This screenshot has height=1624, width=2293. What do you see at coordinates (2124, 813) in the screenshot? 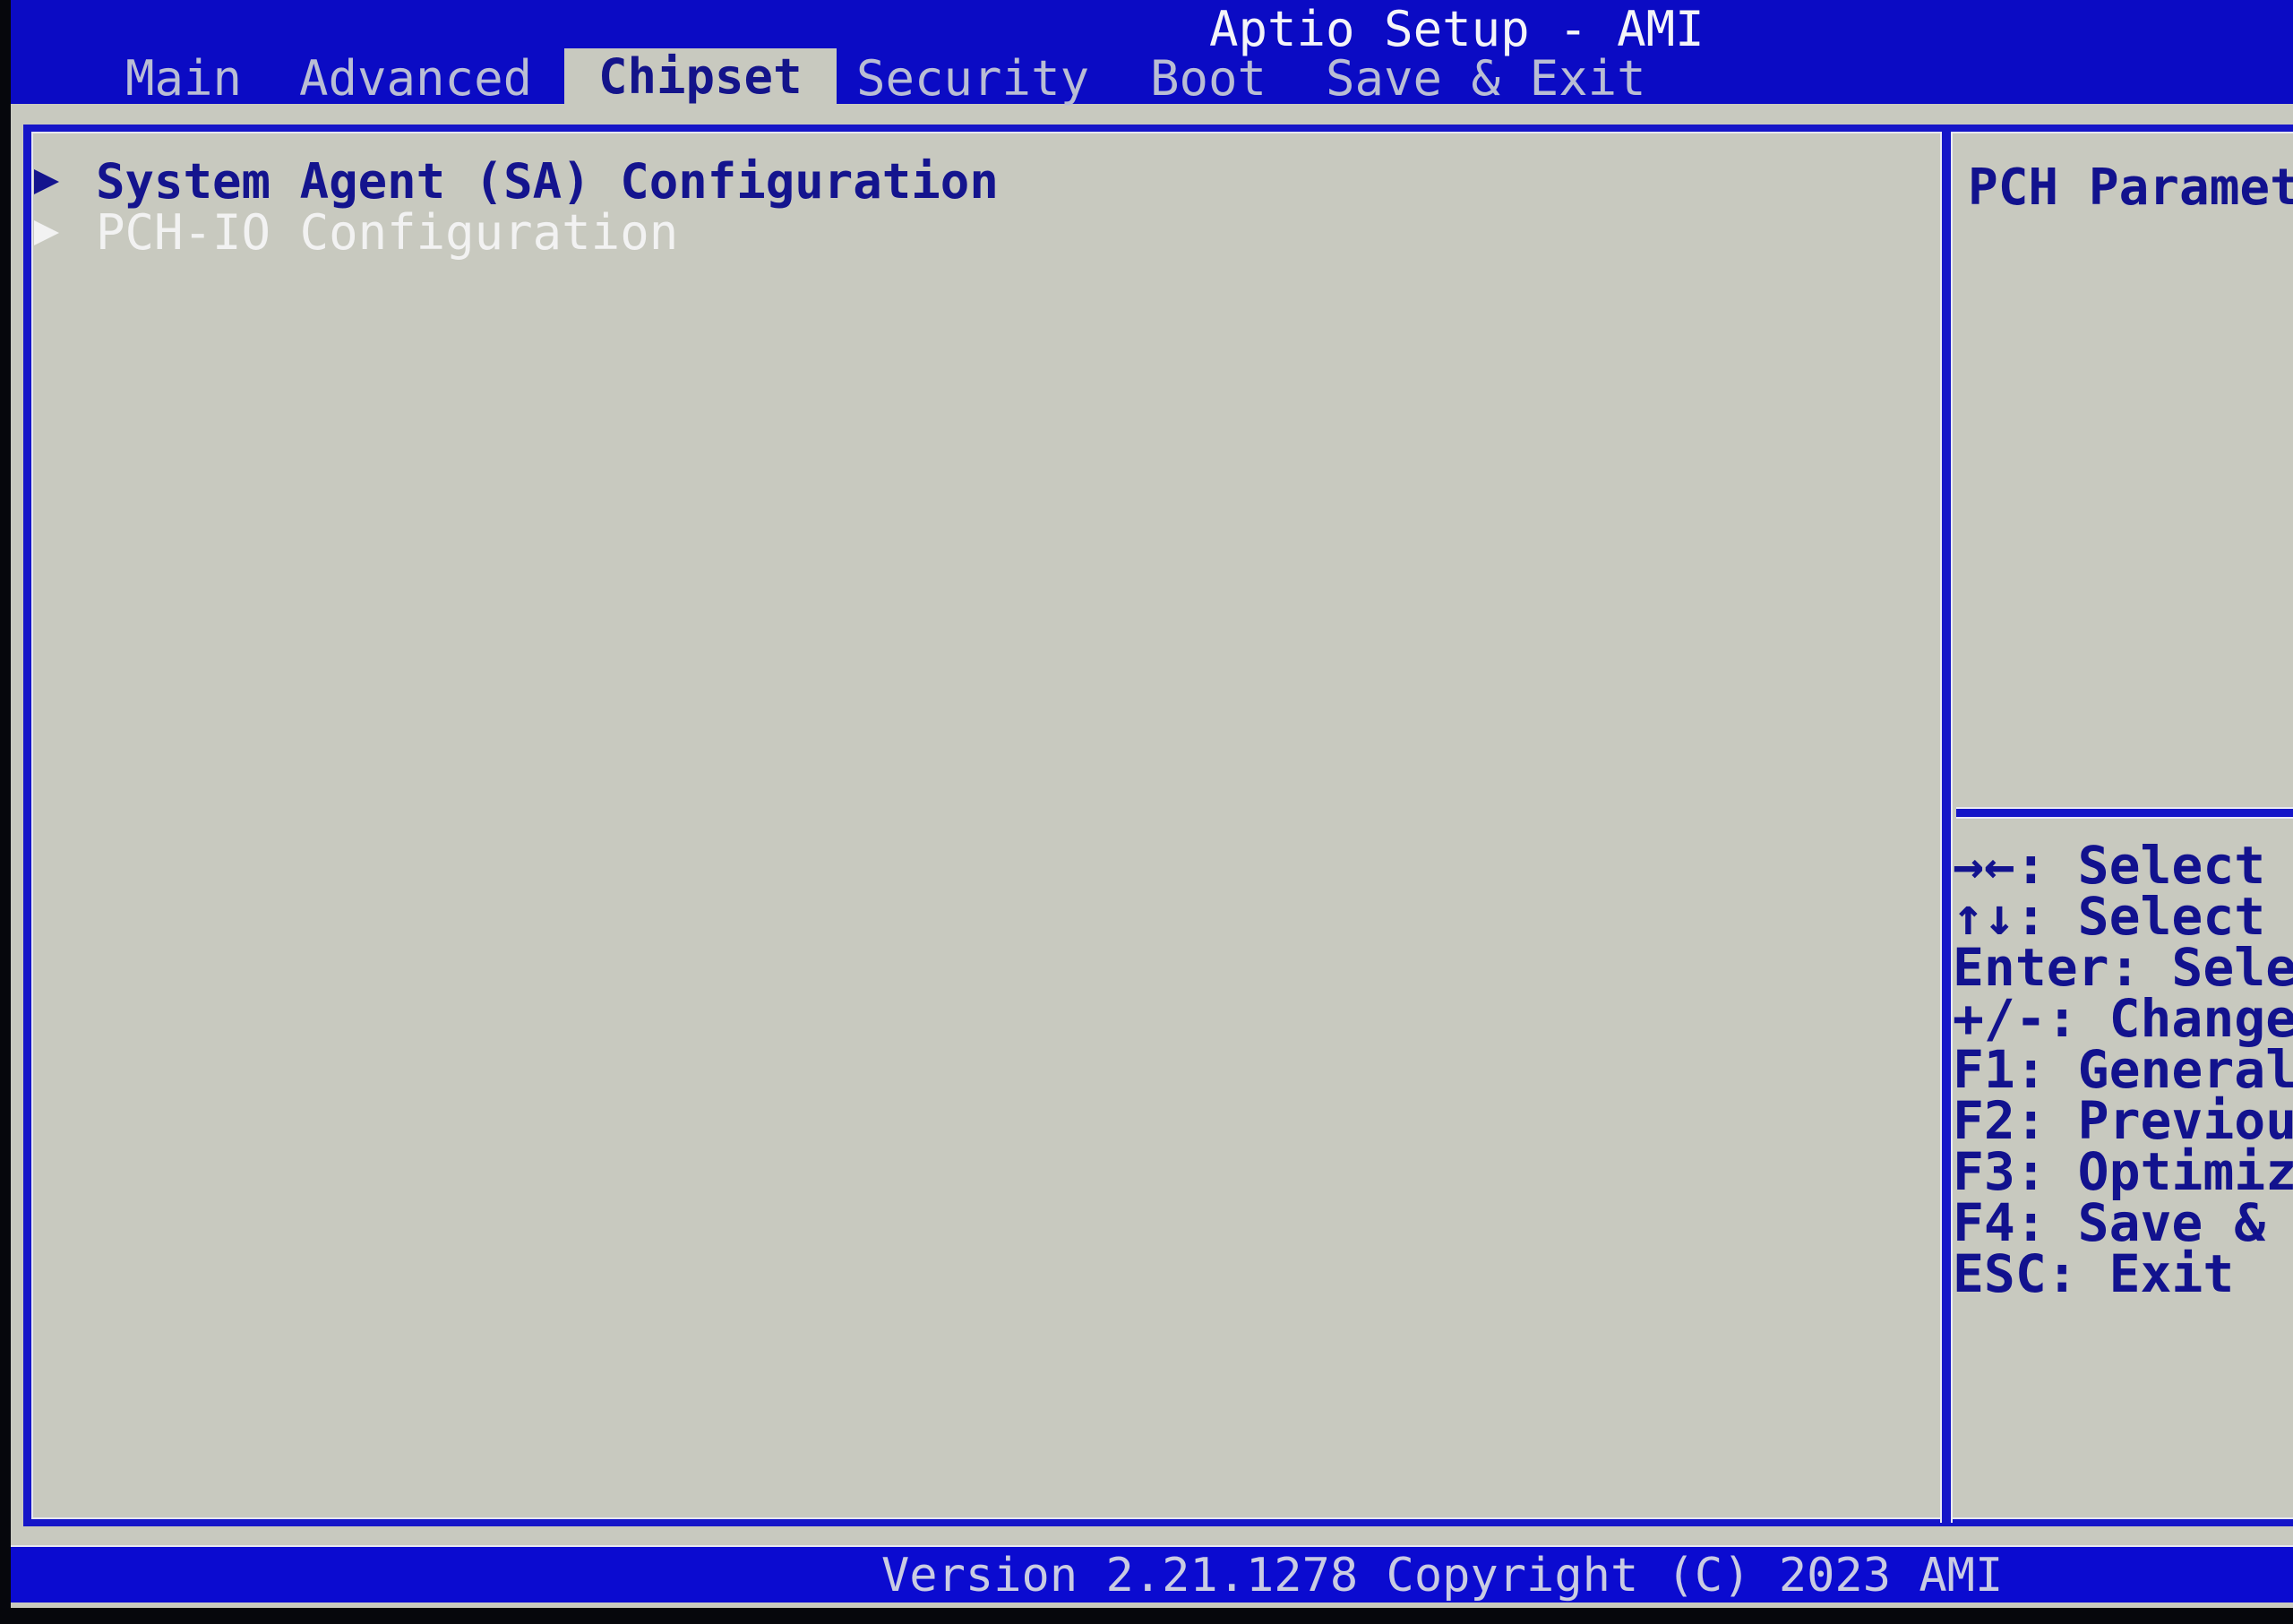
I see `help-divider` at bounding box center [2124, 813].